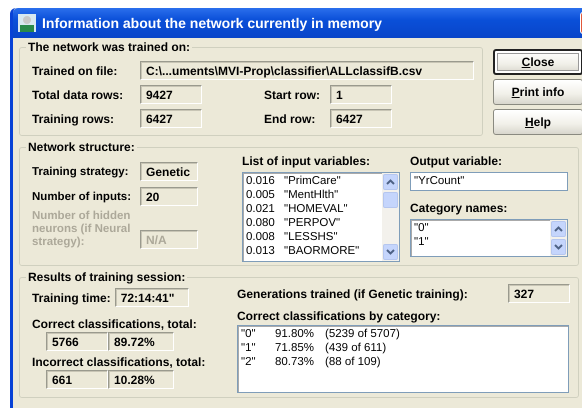  Describe the element at coordinates (261, 195) in the screenshot. I see `weight-text: 0.005` at that location.